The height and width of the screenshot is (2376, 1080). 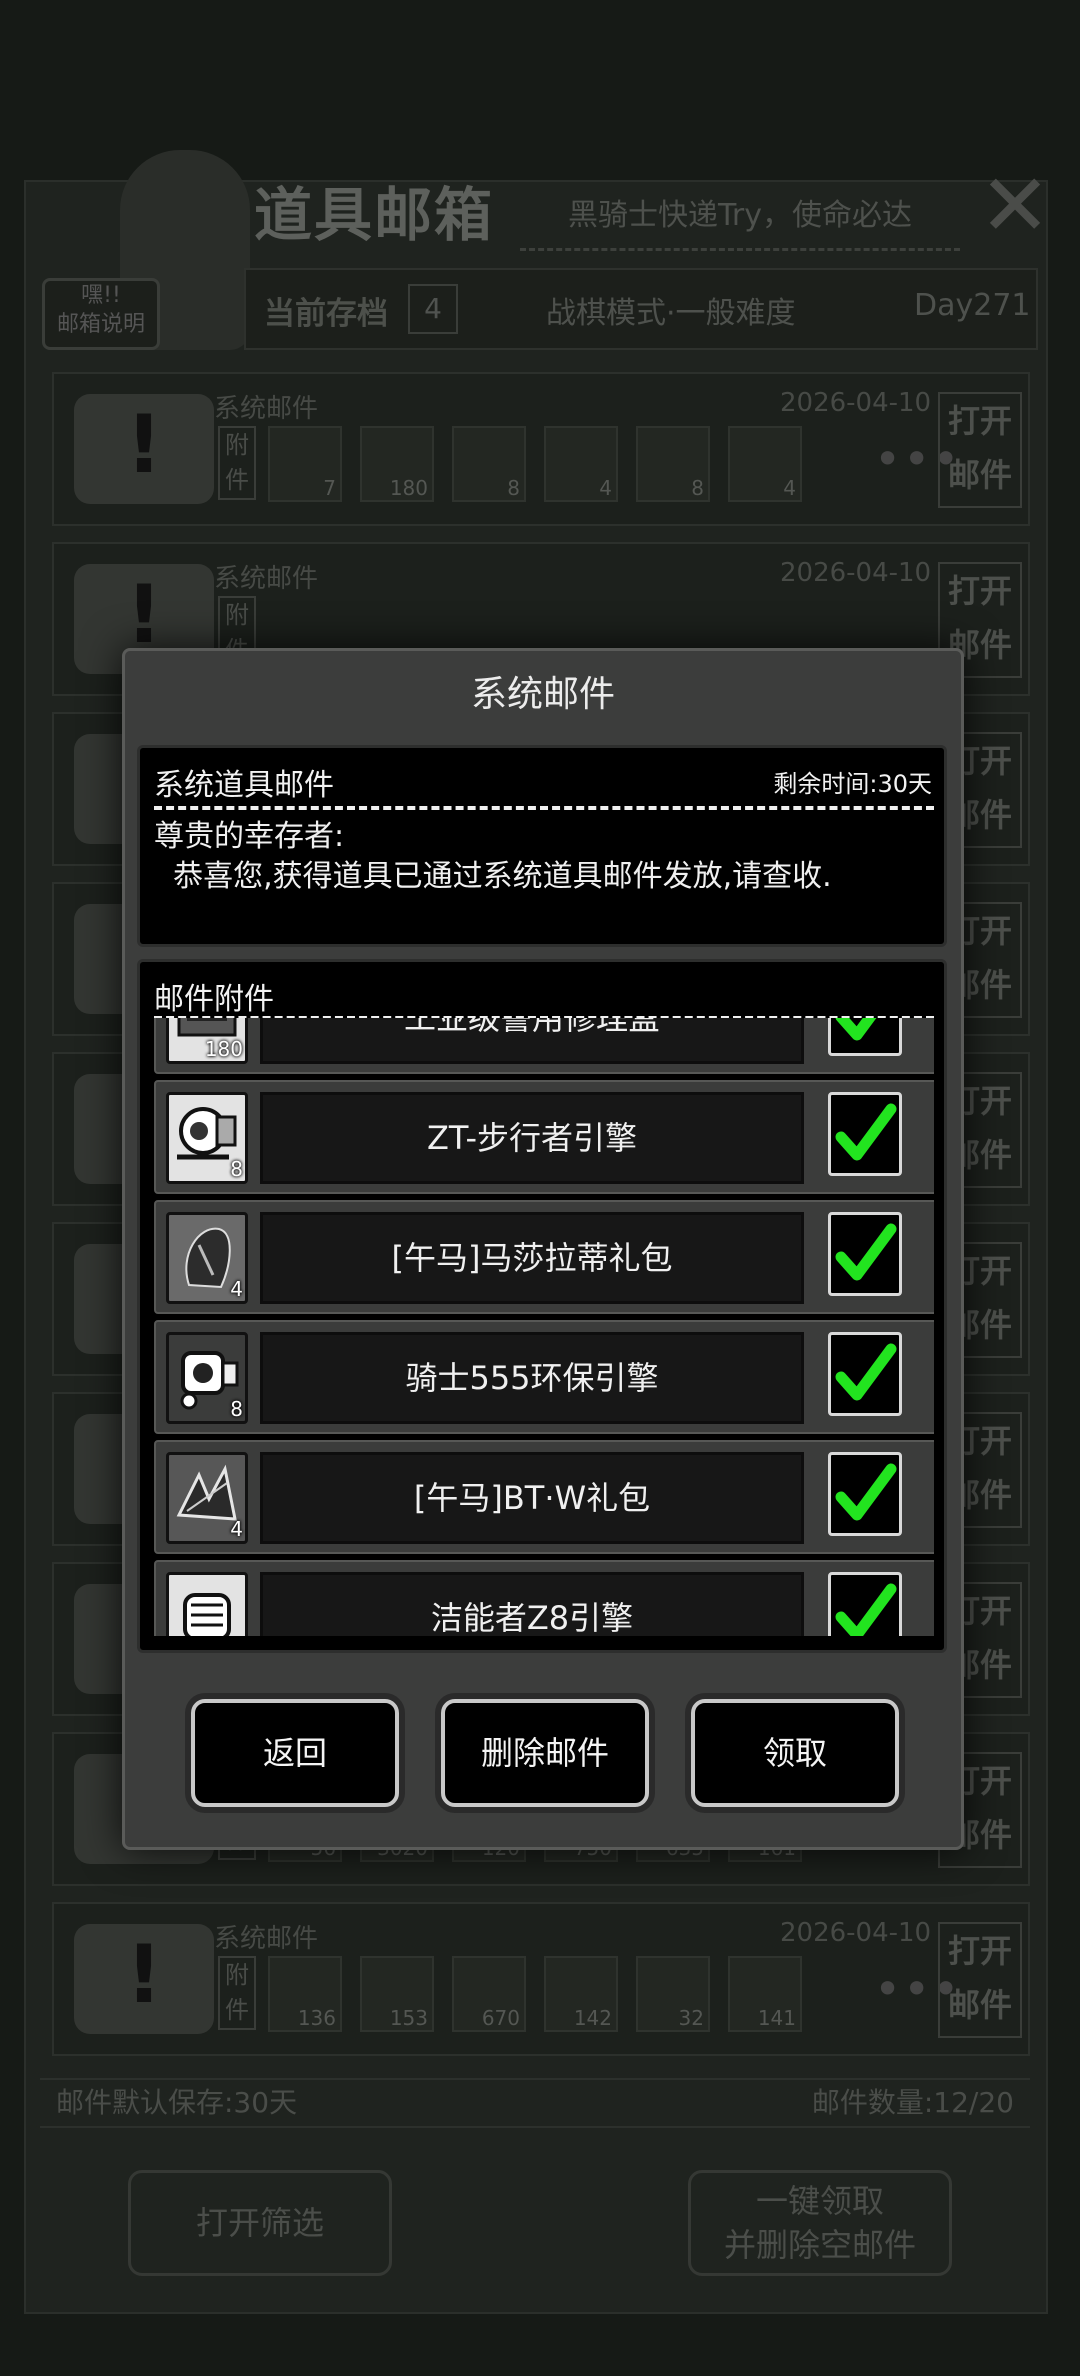 I want to click on save-slot-number: 4, so click(x=433, y=309).